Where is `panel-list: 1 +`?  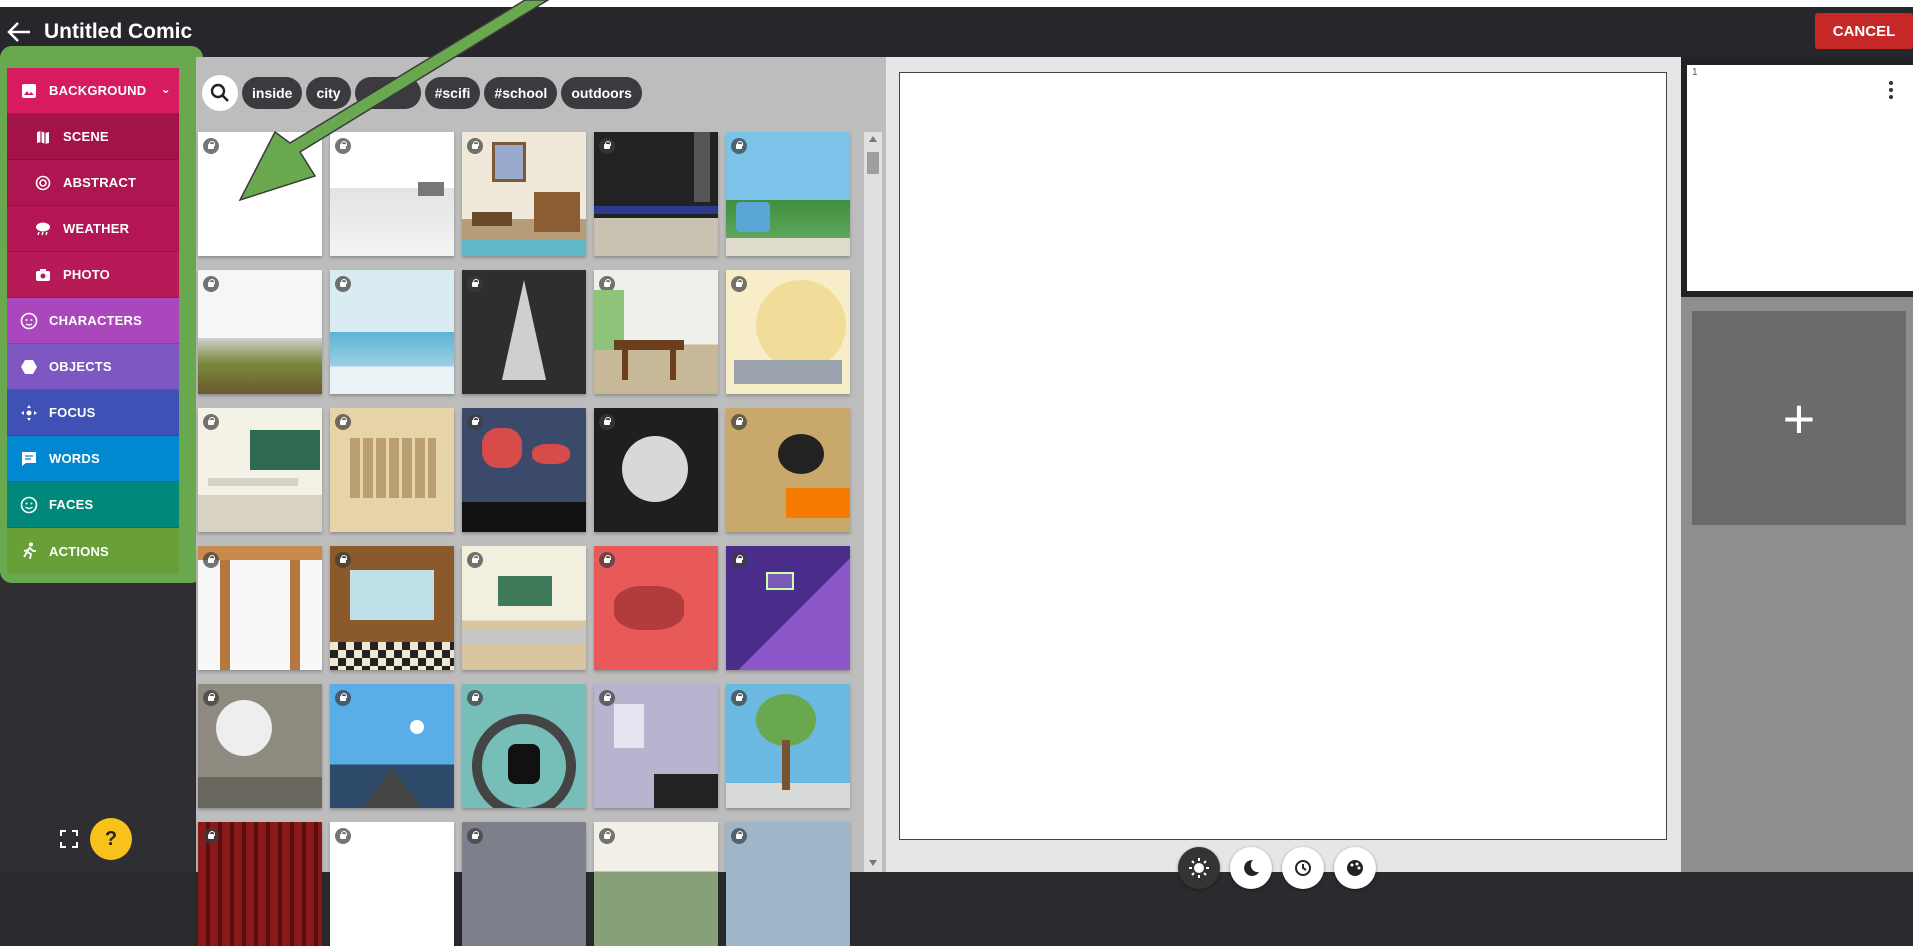 panel-list: 1 + is located at coordinates (1797, 464).